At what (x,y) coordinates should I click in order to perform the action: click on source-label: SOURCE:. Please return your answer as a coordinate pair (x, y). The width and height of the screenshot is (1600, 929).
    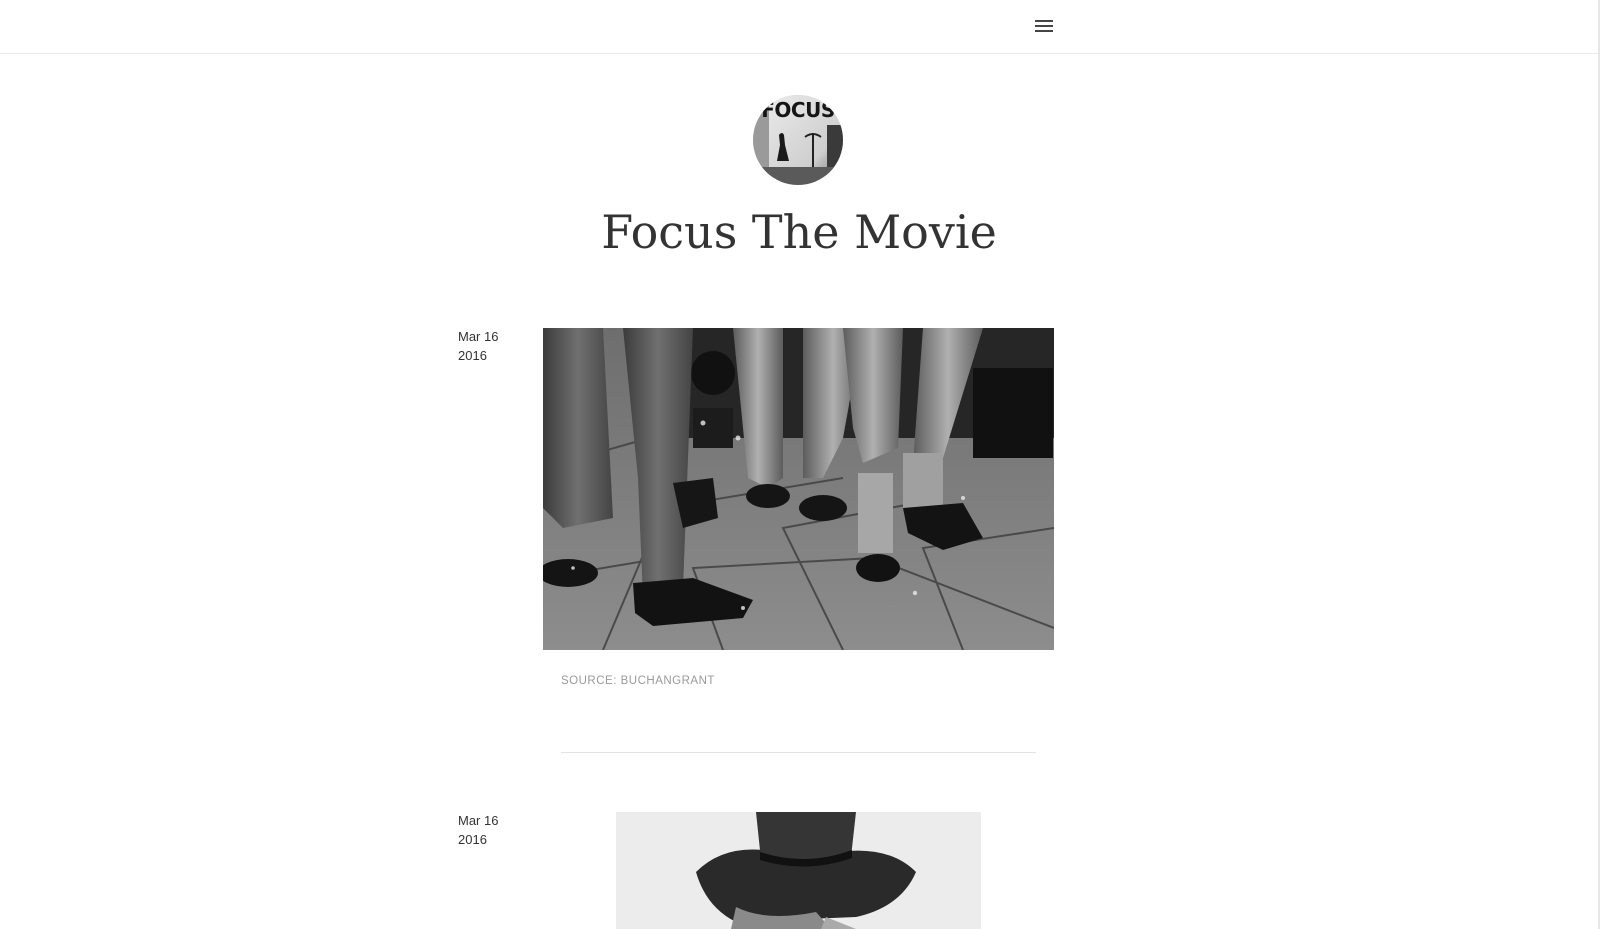
    Looking at the image, I should click on (589, 681).